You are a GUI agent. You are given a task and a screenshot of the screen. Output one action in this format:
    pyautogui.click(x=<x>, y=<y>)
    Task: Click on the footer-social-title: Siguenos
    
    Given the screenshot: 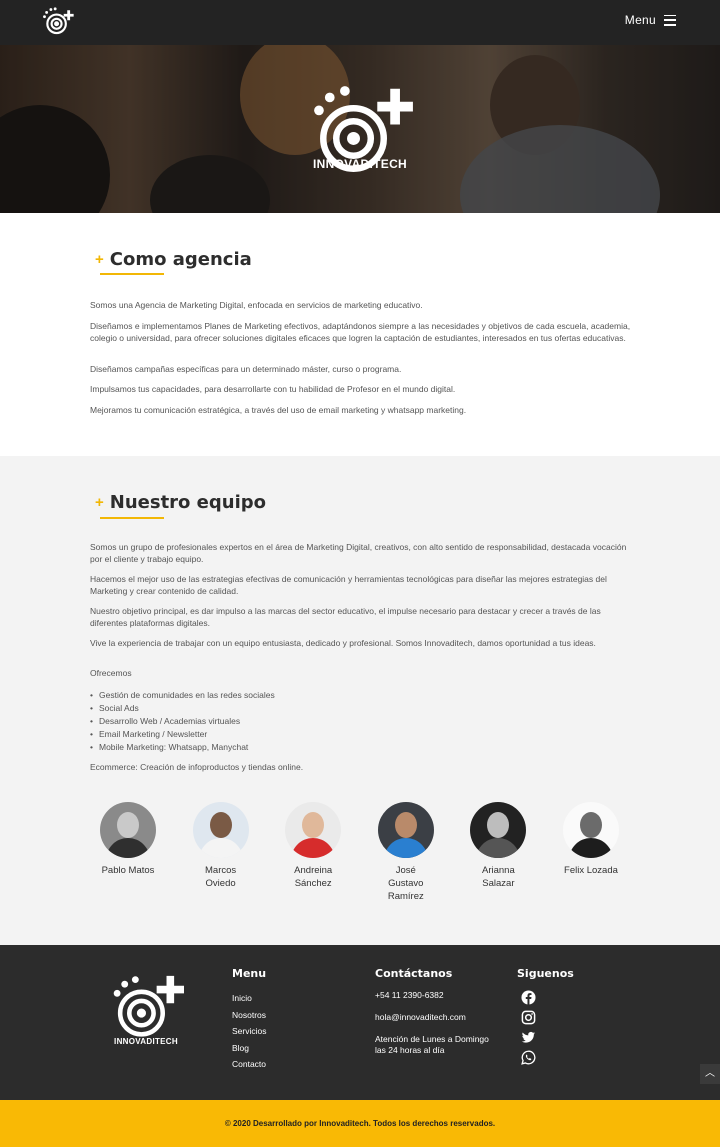 What is the action you would take?
    pyautogui.click(x=545, y=973)
    